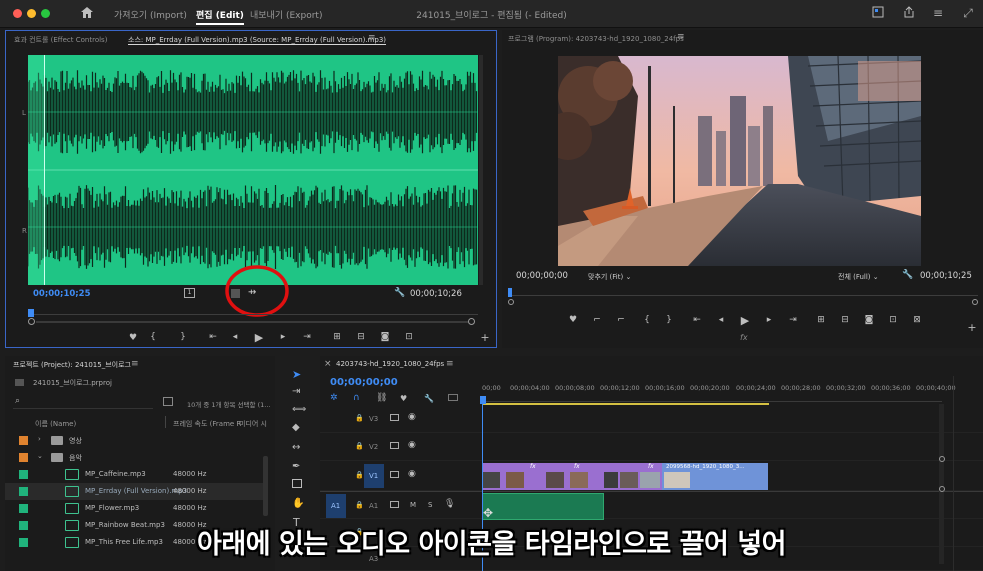 Image resolution: width=983 pixels, height=571 pixels. Describe the element at coordinates (430, 505) in the screenshot. I see `solo-button: S` at that location.